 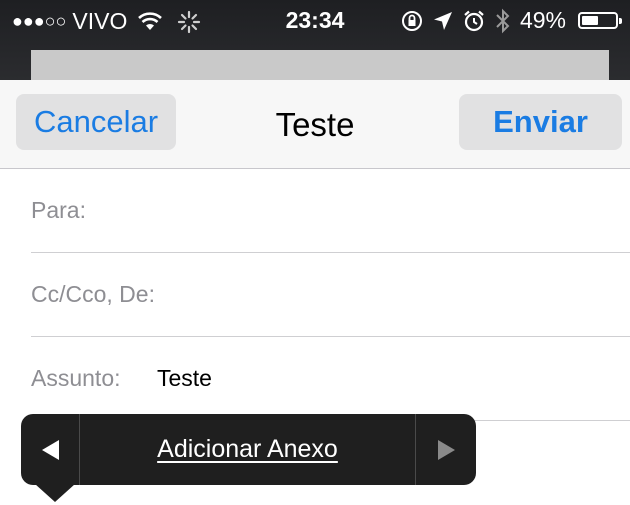 What do you see at coordinates (320, 65) in the screenshot?
I see `background-sheet` at bounding box center [320, 65].